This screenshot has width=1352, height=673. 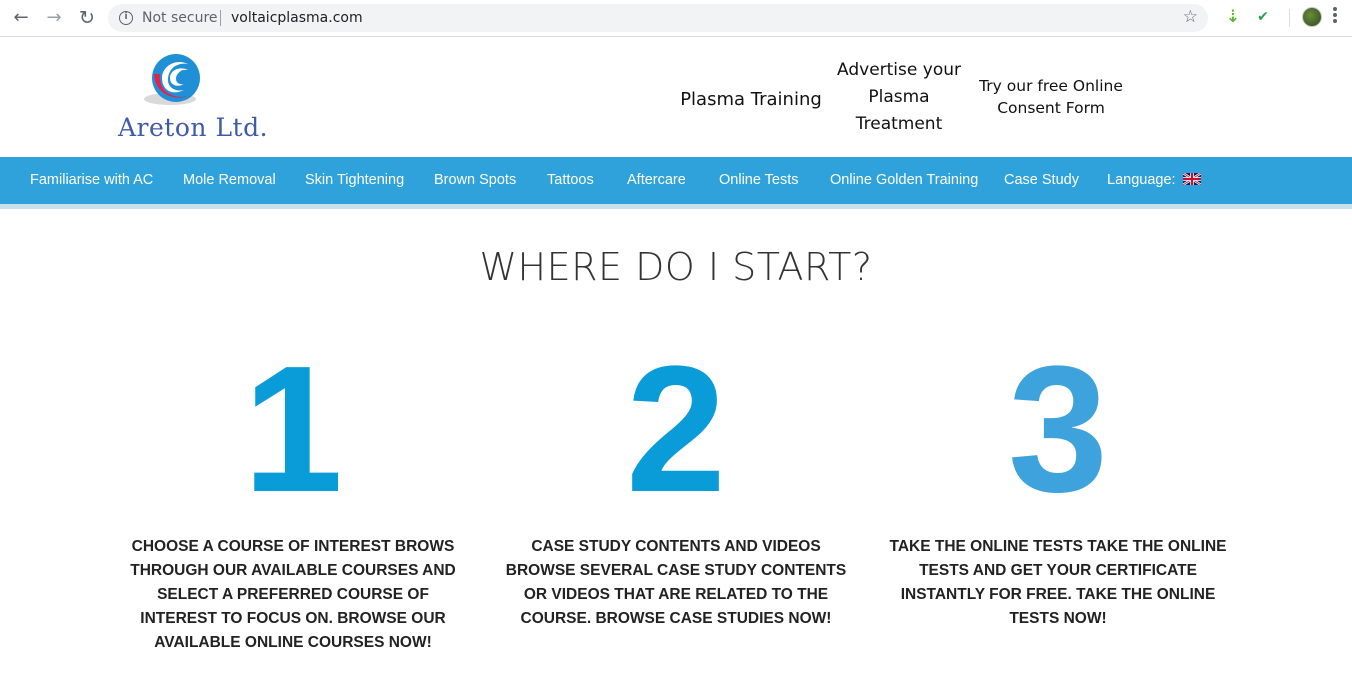 What do you see at coordinates (180, 18) in the screenshot?
I see `security-label: Not secure` at bounding box center [180, 18].